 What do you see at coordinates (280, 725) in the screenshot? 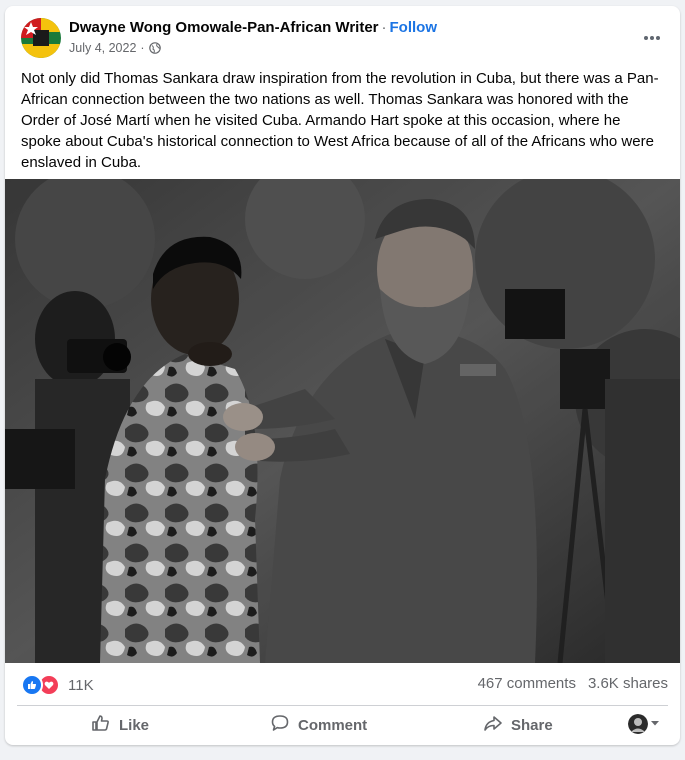
I see `comment-icon` at bounding box center [280, 725].